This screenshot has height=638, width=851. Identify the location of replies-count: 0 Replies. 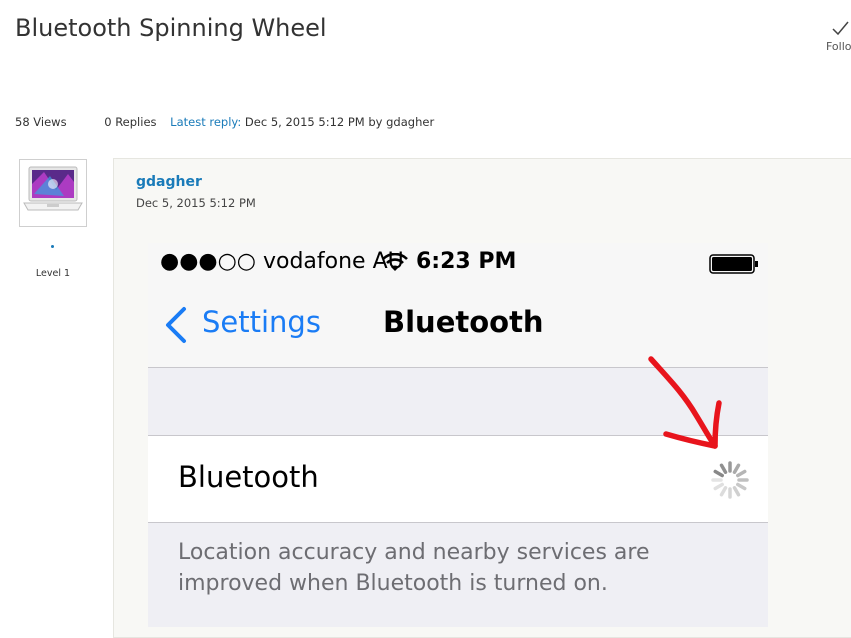
(130, 122).